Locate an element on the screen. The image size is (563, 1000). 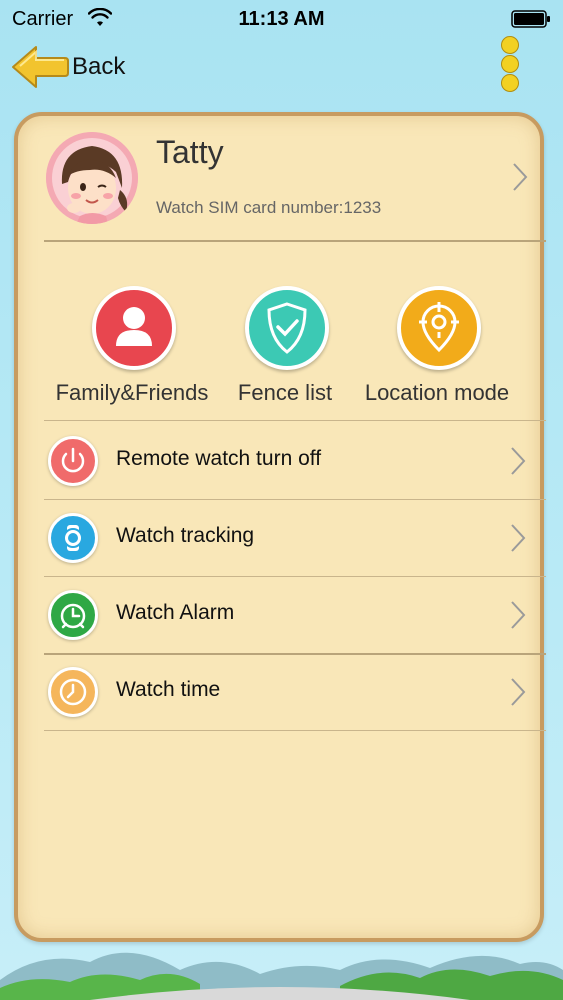
location-mode-button: Location mode is located at coordinates (437, 351).